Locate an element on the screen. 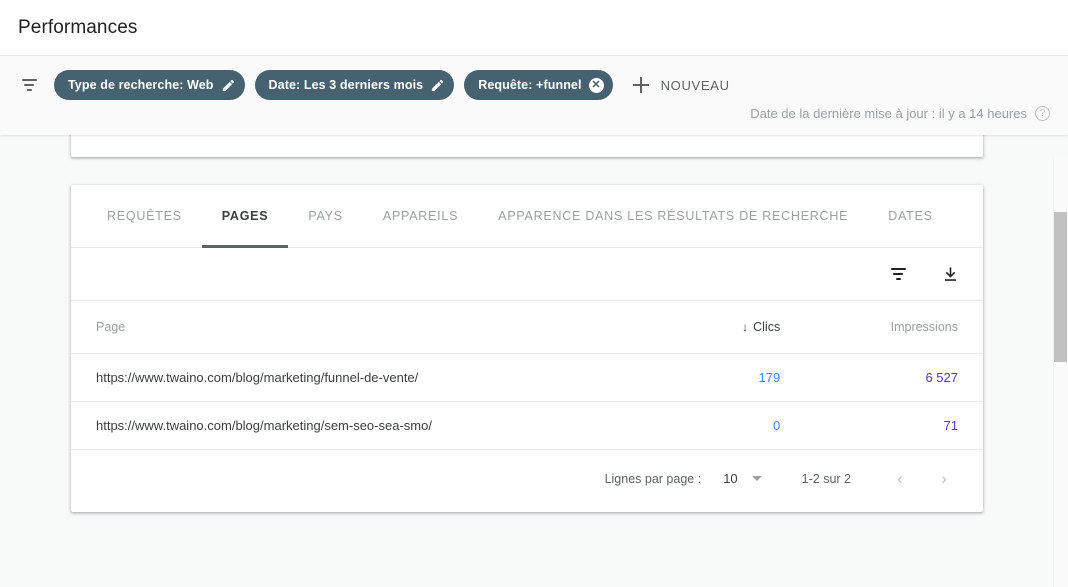 Image resolution: width=1068 pixels, height=587 pixels. new-filter-button: NOUVEAU is located at coordinates (680, 85).